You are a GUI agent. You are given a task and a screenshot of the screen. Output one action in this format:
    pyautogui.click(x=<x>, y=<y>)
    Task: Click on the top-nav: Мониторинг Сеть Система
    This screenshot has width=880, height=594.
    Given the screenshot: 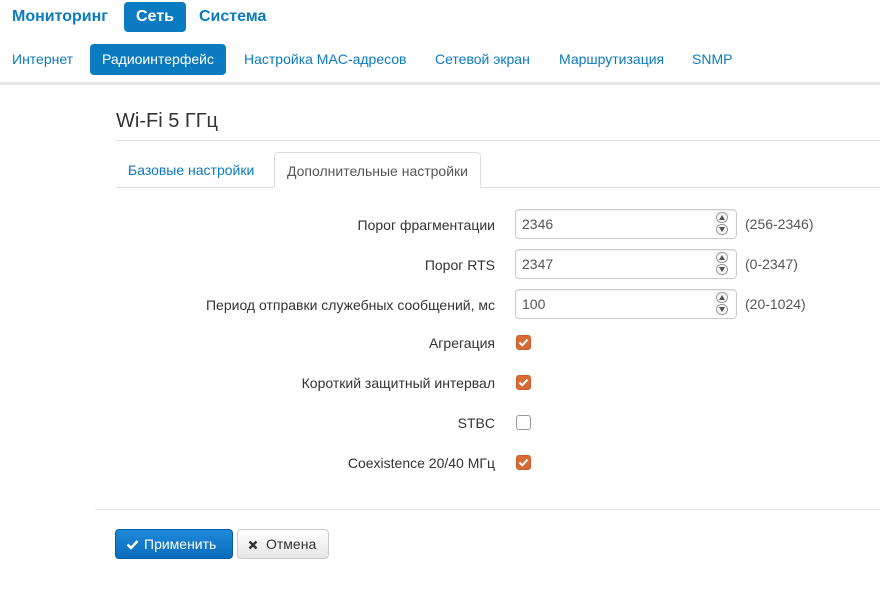 What is the action you would take?
    pyautogui.click(x=440, y=17)
    